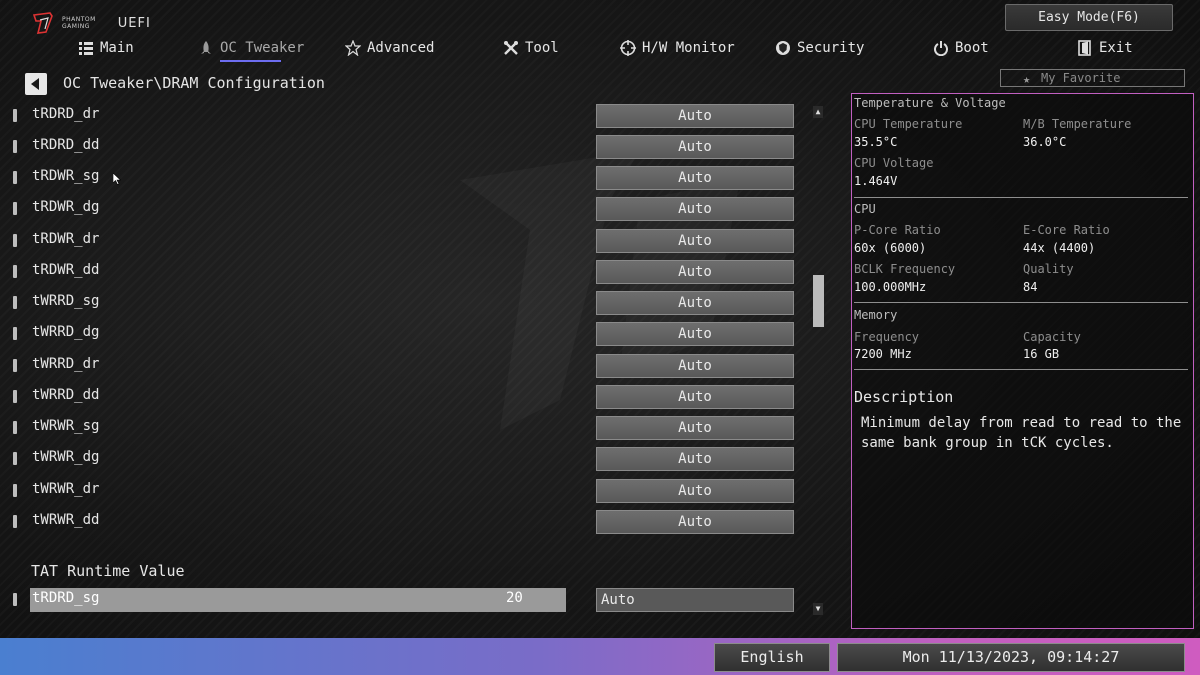  Describe the element at coordinates (1027, 79) in the screenshot. I see `star-icon: ★` at that location.